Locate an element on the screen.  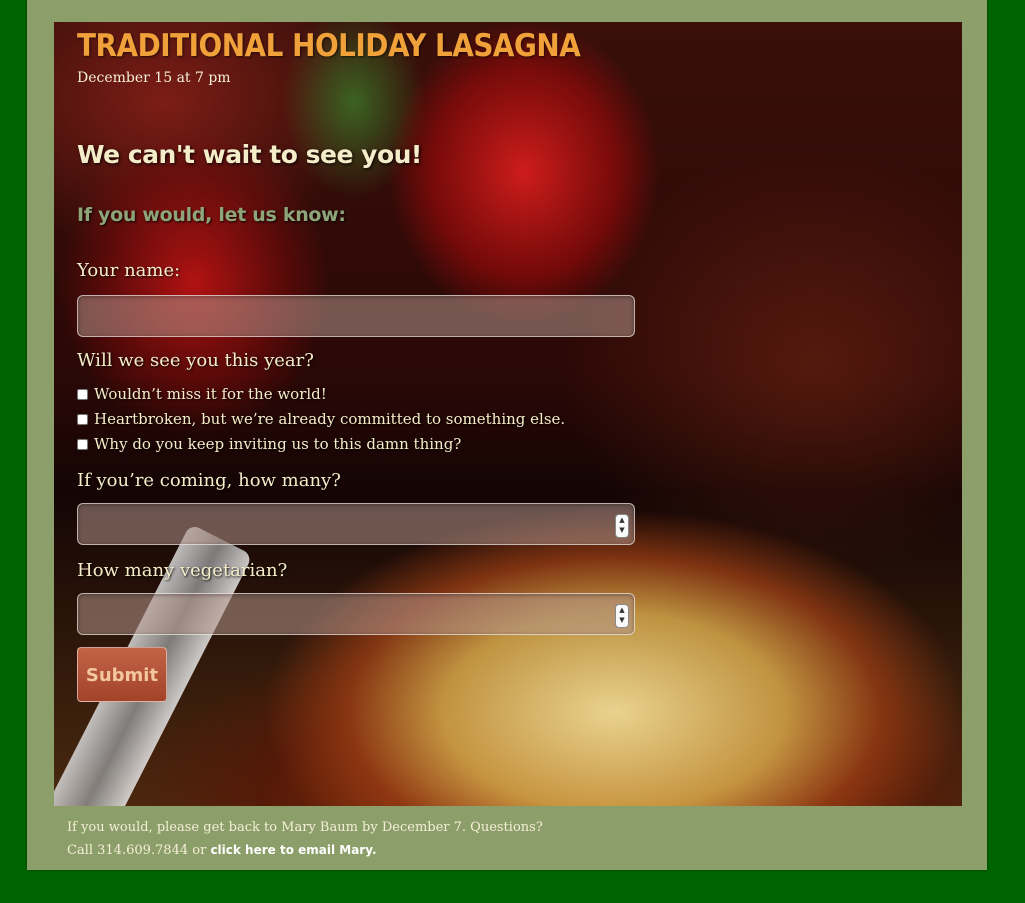
form-prompt: If you would, let us know: is located at coordinates (211, 215).